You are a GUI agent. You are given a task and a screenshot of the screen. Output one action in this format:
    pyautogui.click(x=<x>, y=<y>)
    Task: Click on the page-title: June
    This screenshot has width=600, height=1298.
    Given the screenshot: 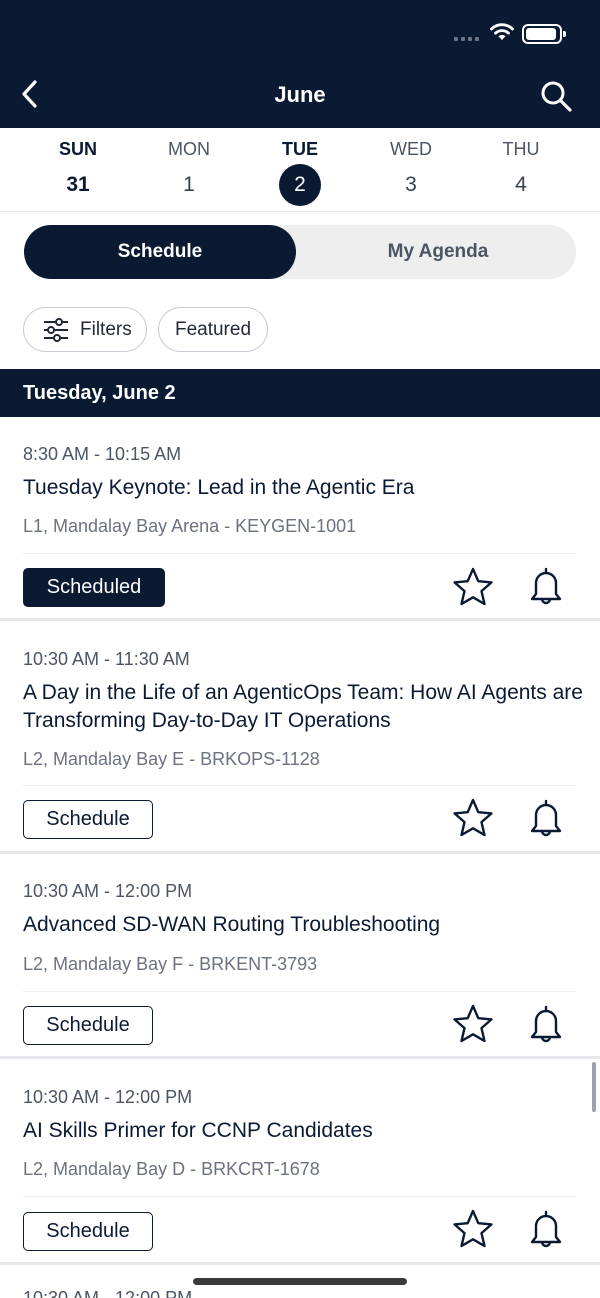 What is the action you would take?
    pyautogui.click(x=300, y=94)
    